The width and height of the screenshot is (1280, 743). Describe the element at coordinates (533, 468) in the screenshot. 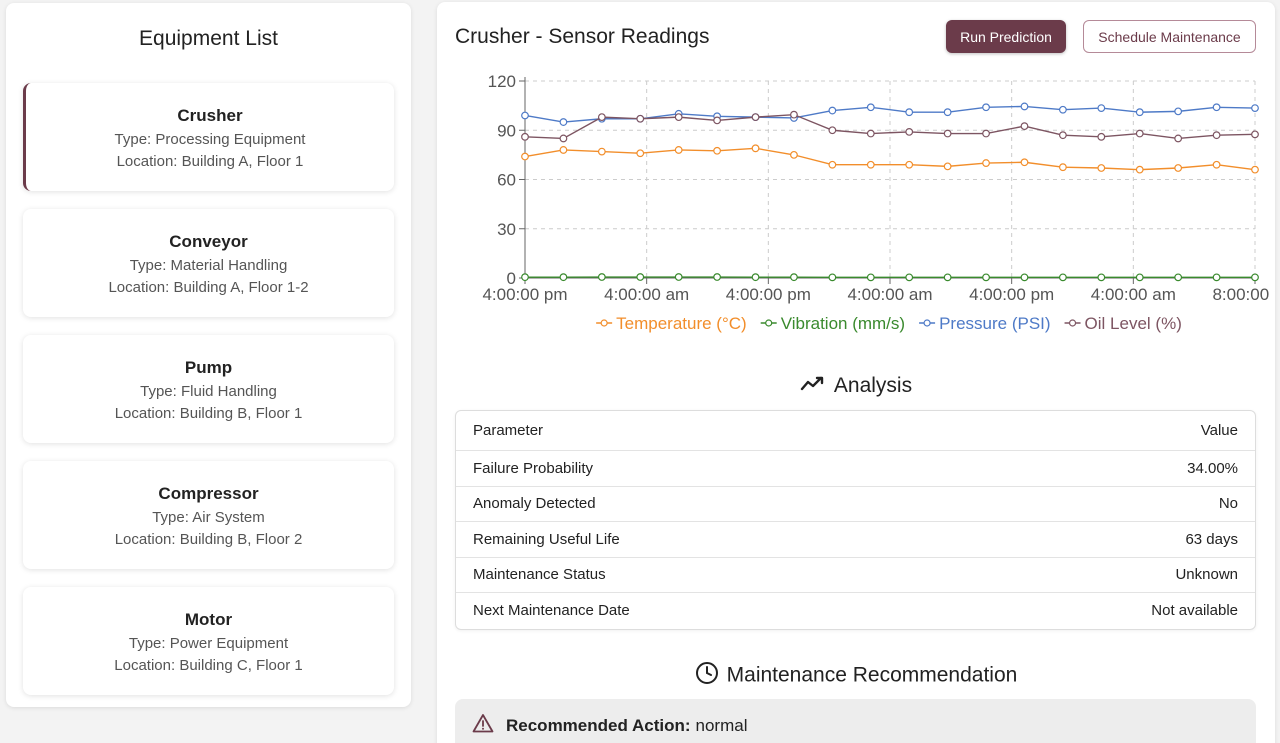

I see `row-parameter: Failure Probability` at that location.